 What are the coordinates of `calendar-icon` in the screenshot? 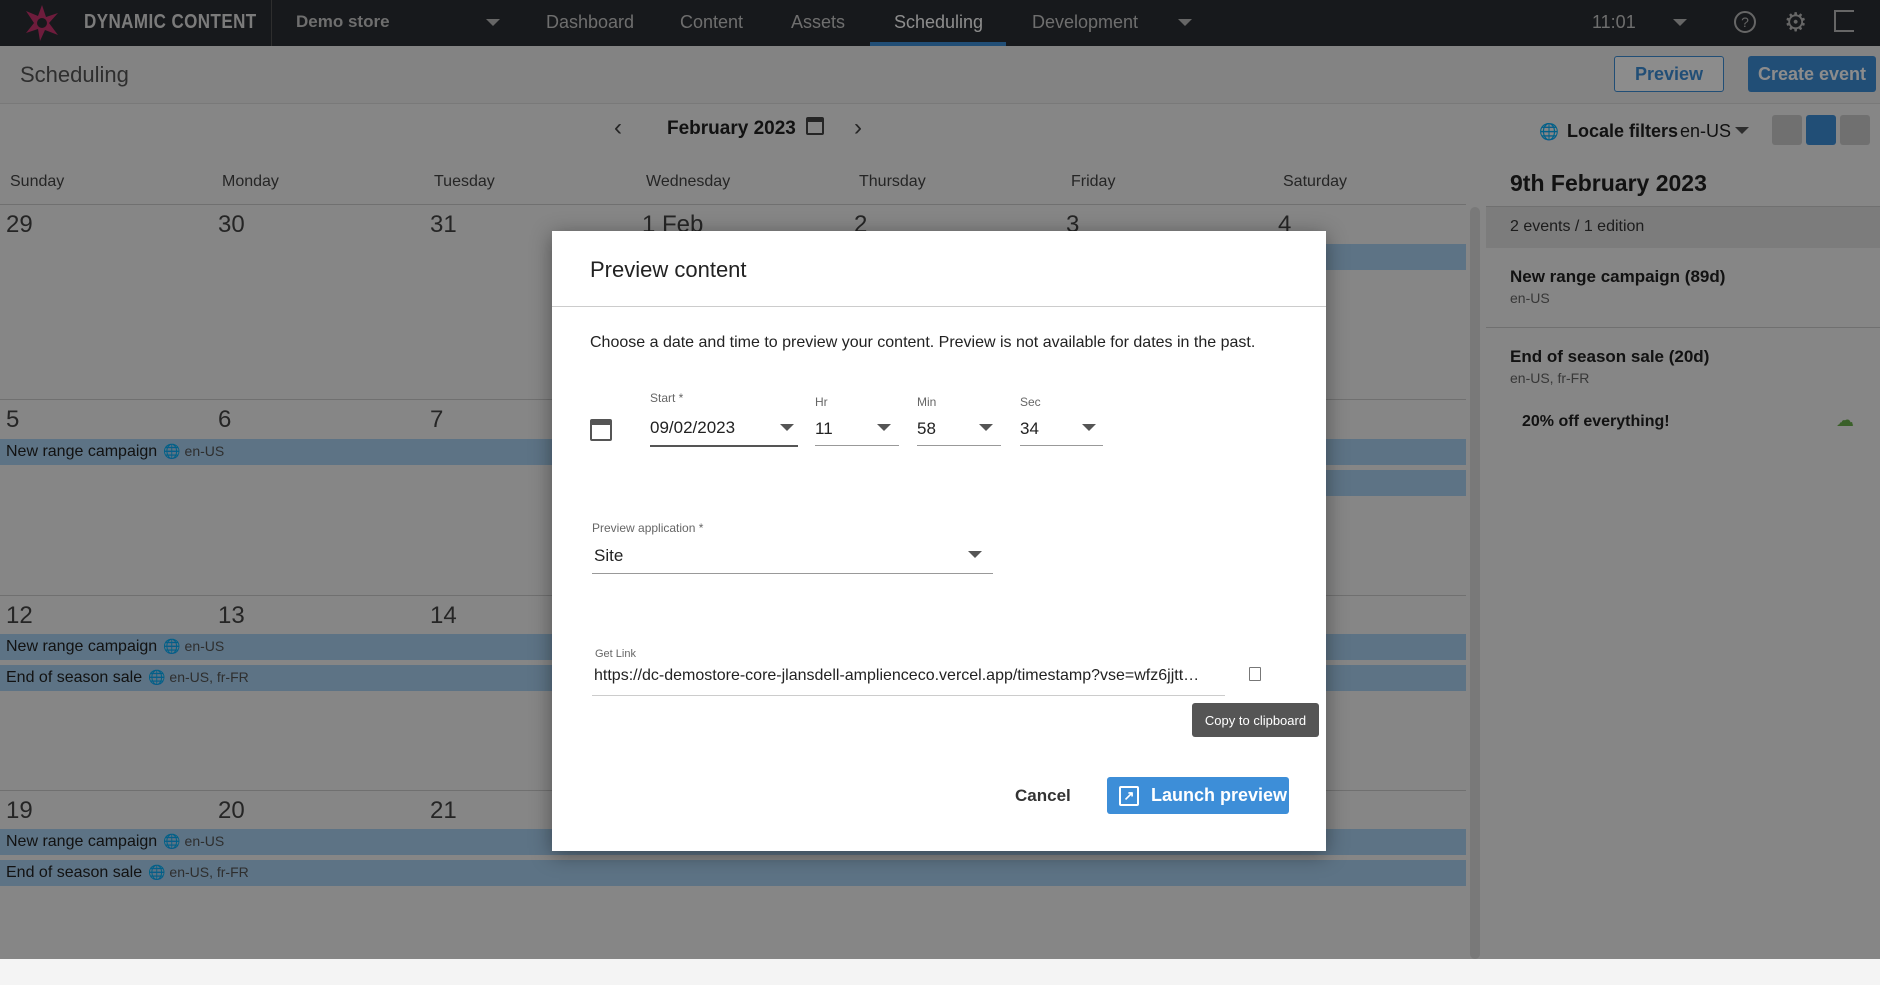 It's located at (601, 430).